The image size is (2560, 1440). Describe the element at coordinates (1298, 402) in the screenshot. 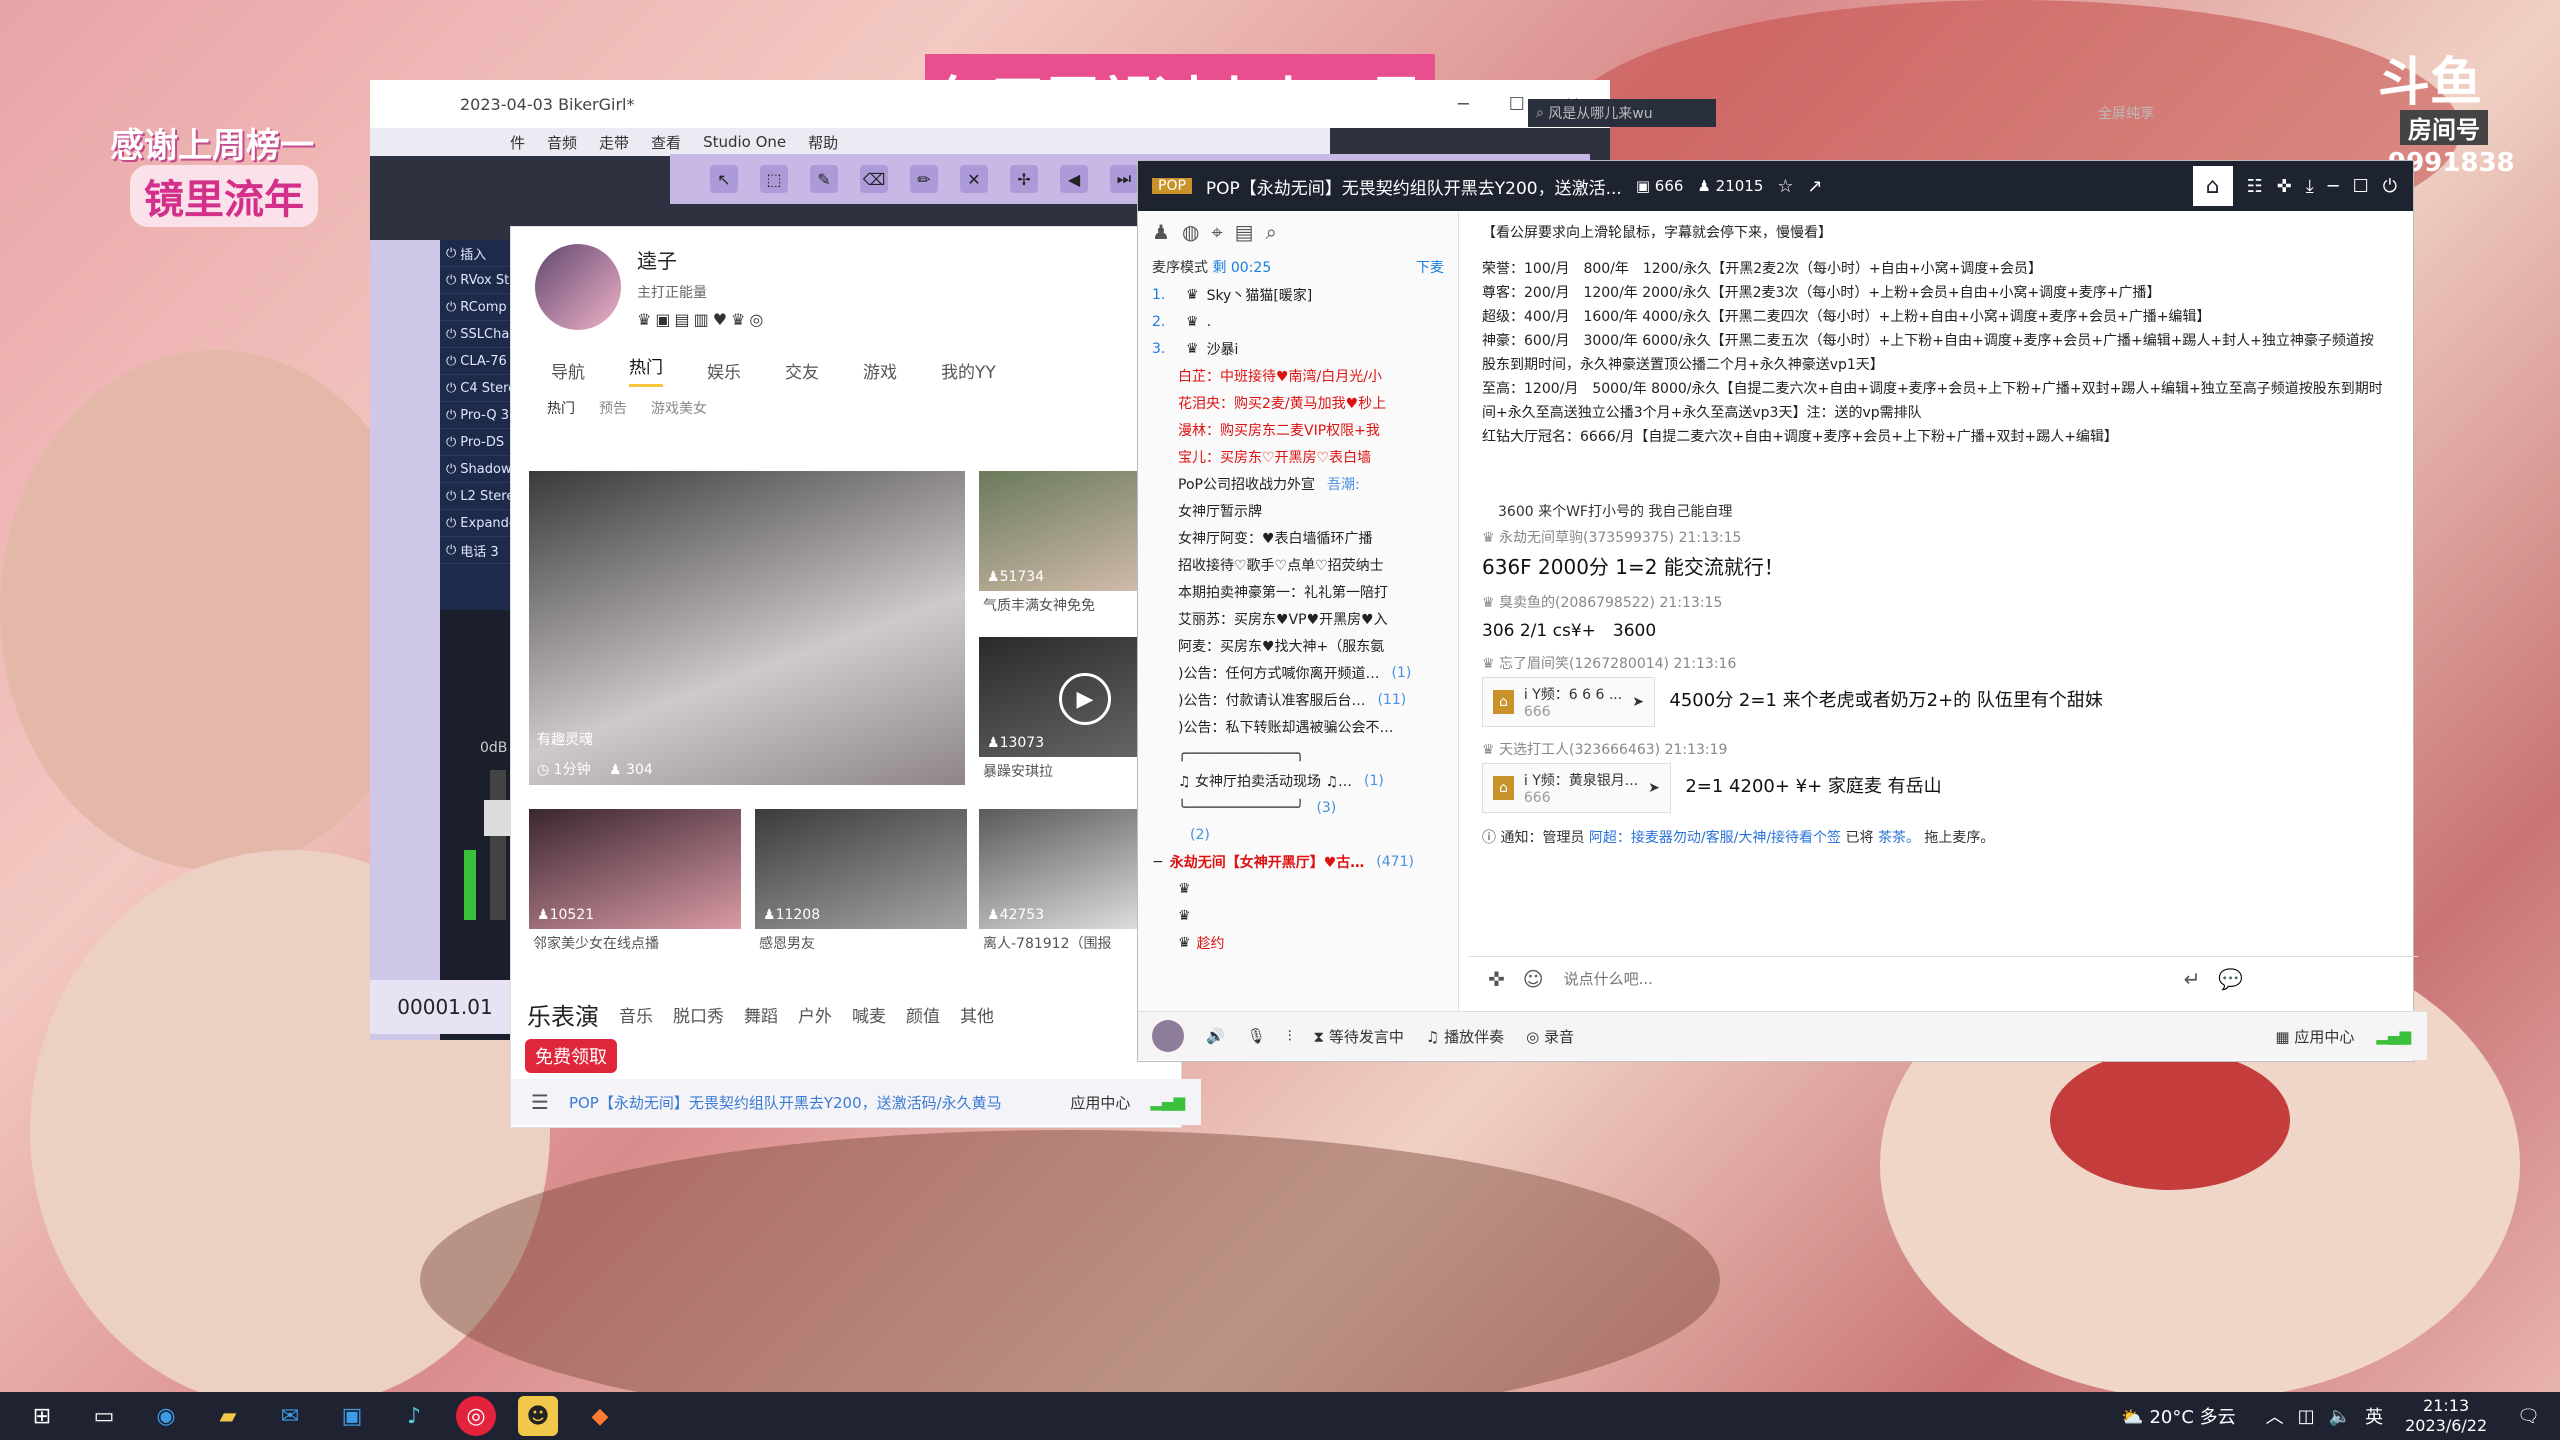

I see `channel-item: 花泪央：购买2麦/黄马加我♥秒上` at that location.